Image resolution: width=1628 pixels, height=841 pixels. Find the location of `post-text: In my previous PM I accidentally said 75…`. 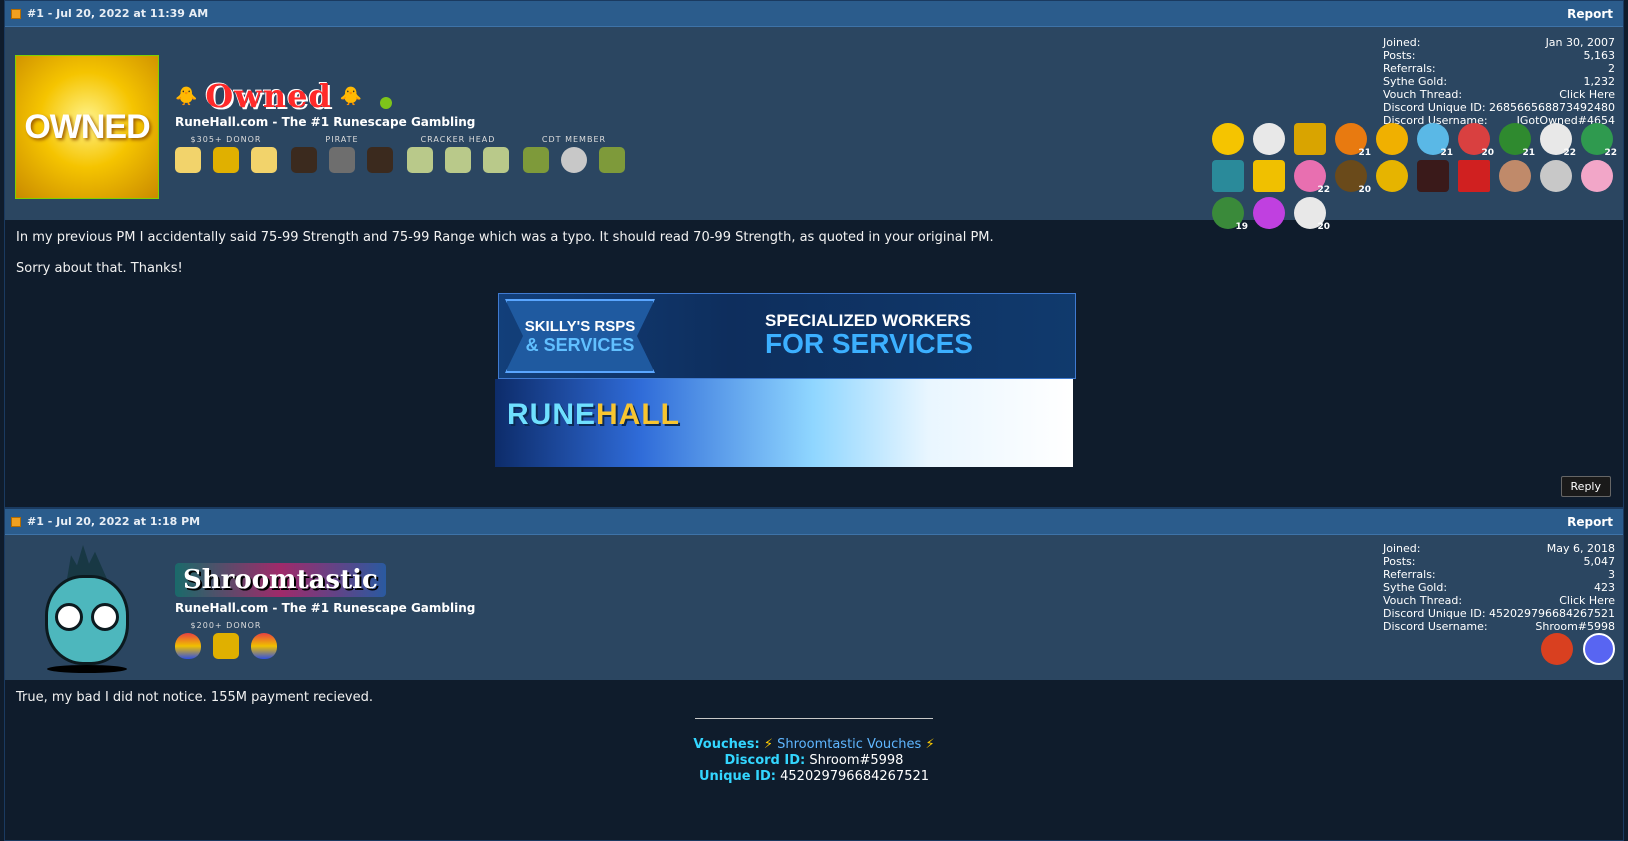

post-text: In my previous PM I accidentally said 75… is located at coordinates (505, 237).